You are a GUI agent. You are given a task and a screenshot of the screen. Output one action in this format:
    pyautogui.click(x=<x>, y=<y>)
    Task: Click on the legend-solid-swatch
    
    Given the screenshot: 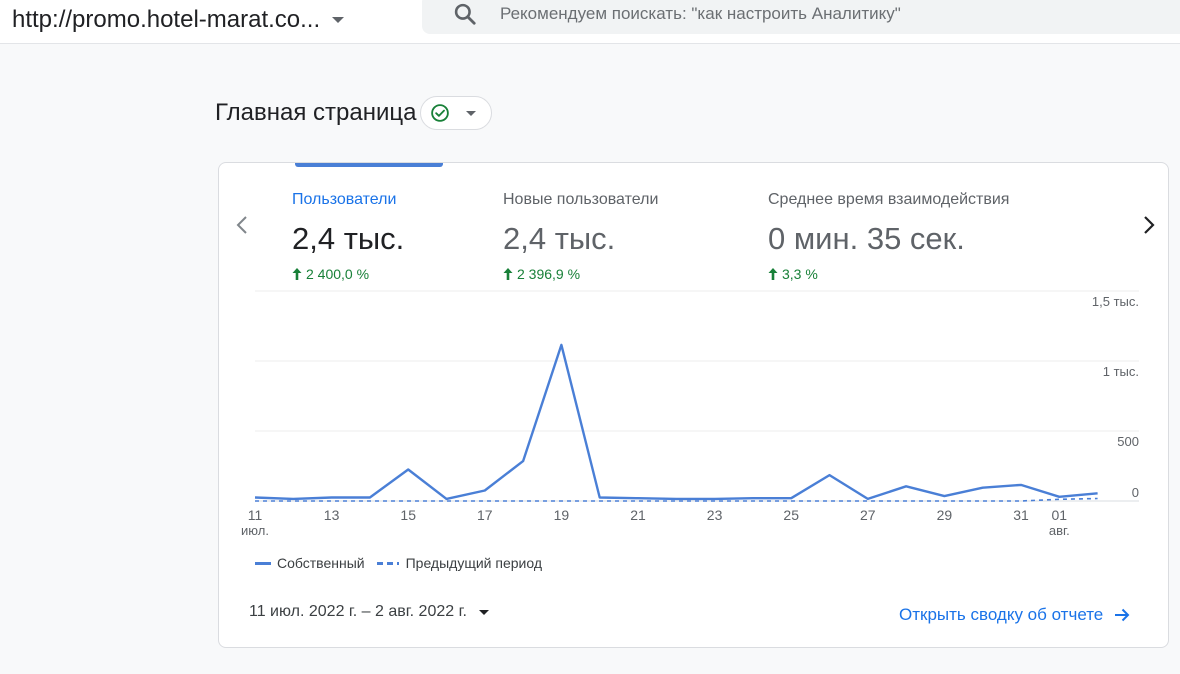 What is the action you would take?
    pyautogui.click(x=263, y=563)
    